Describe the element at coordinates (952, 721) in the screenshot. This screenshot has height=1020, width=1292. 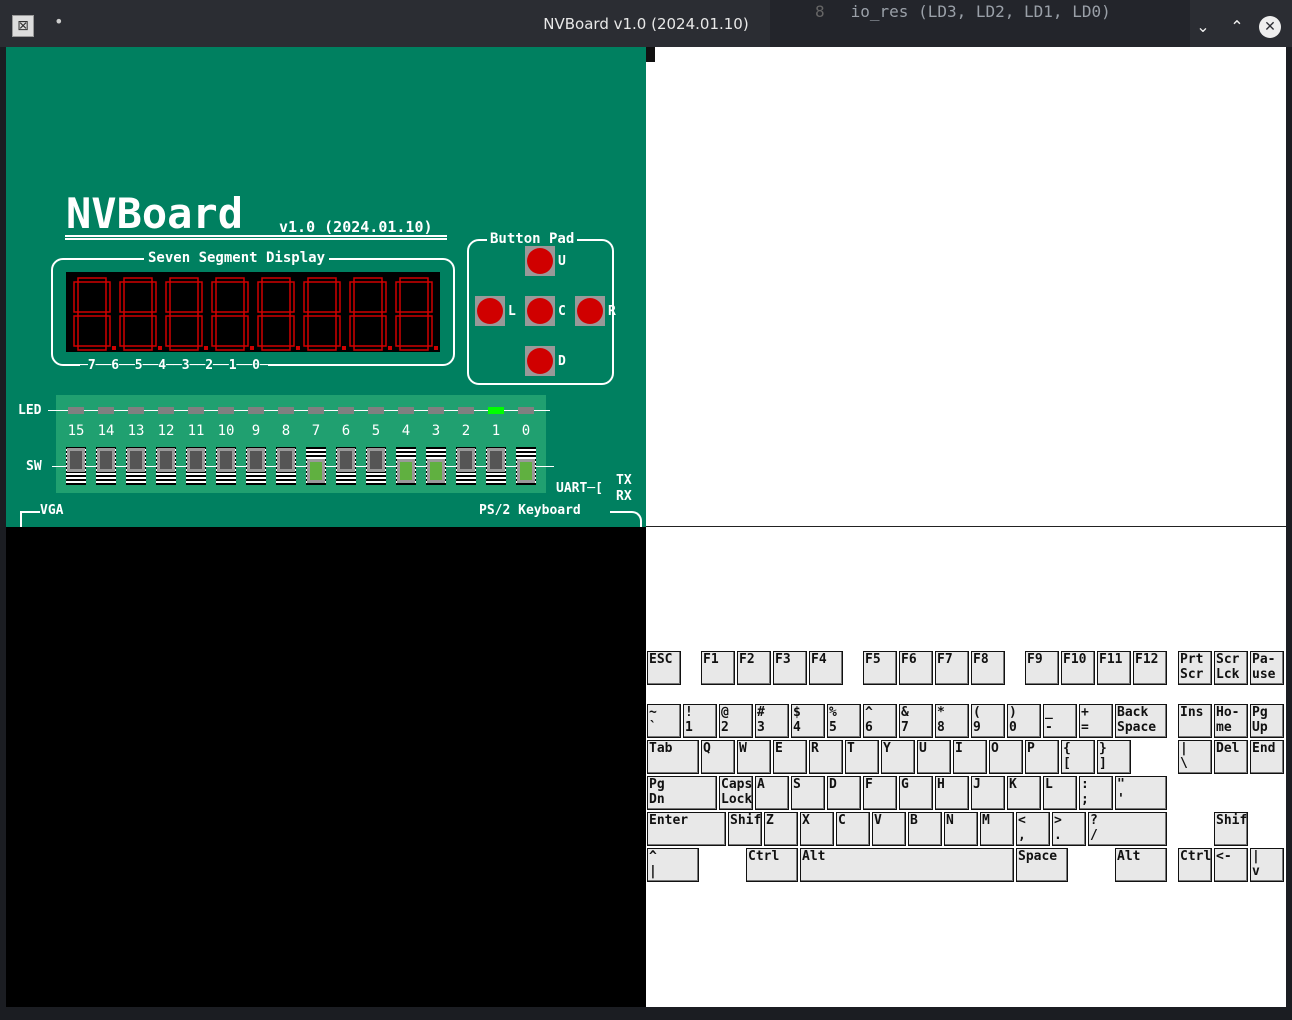
I see `key-*-8: * 8` at that location.